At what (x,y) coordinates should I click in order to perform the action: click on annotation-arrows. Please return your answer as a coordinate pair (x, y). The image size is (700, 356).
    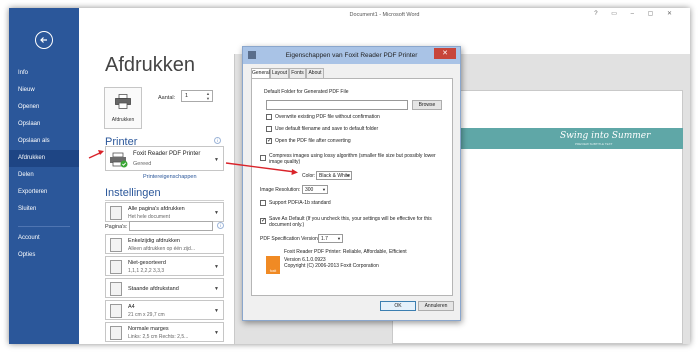
    Looking at the image, I should click on (193, 162).